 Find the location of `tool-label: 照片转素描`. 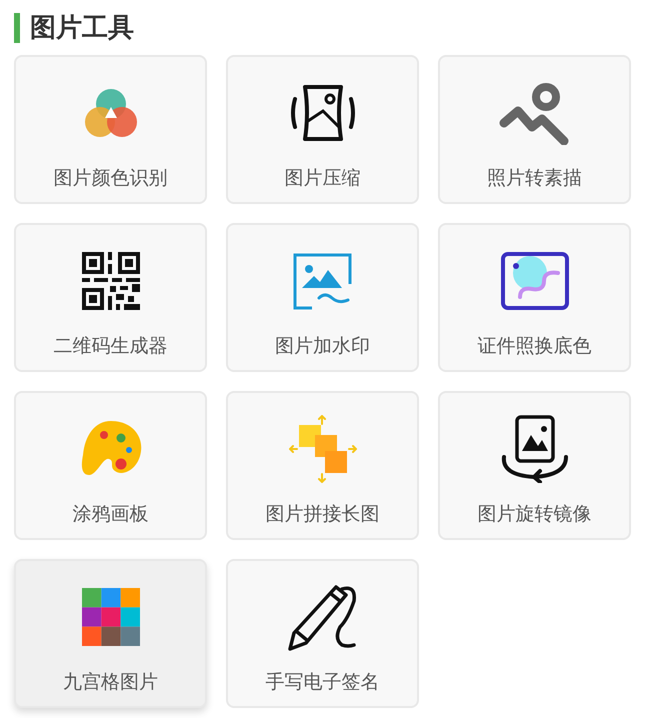

tool-label: 照片转素描 is located at coordinates (534, 178).